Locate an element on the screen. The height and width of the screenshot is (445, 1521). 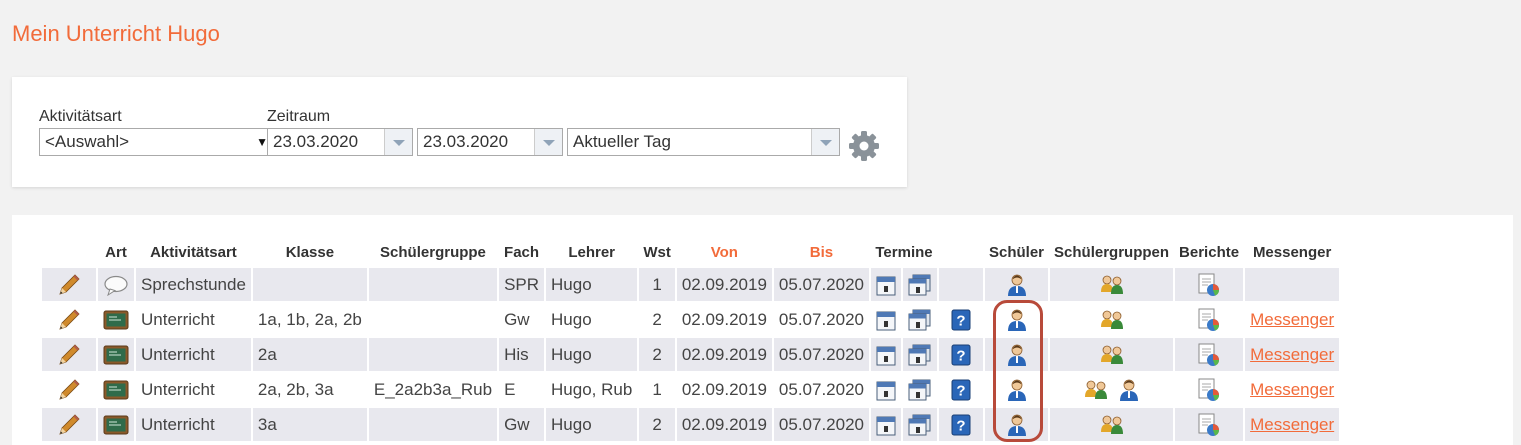
gear-icon is located at coordinates (864, 146).